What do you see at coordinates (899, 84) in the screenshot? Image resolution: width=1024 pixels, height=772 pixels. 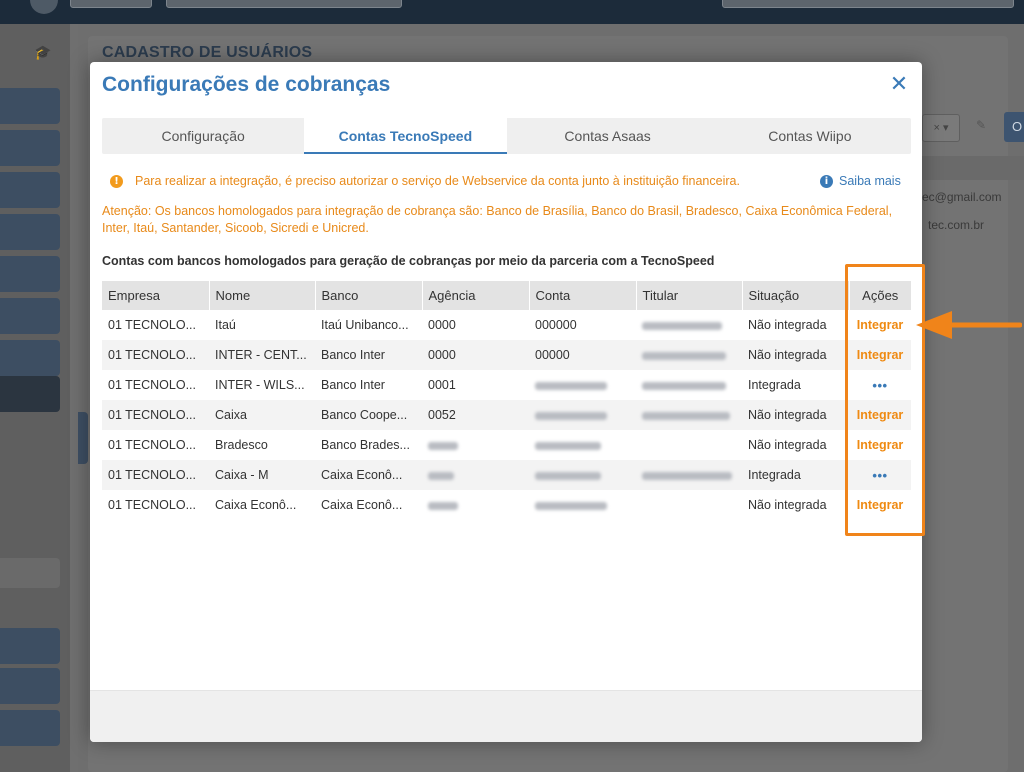 I see `close-icon: ✕` at bounding box center [899, 84].